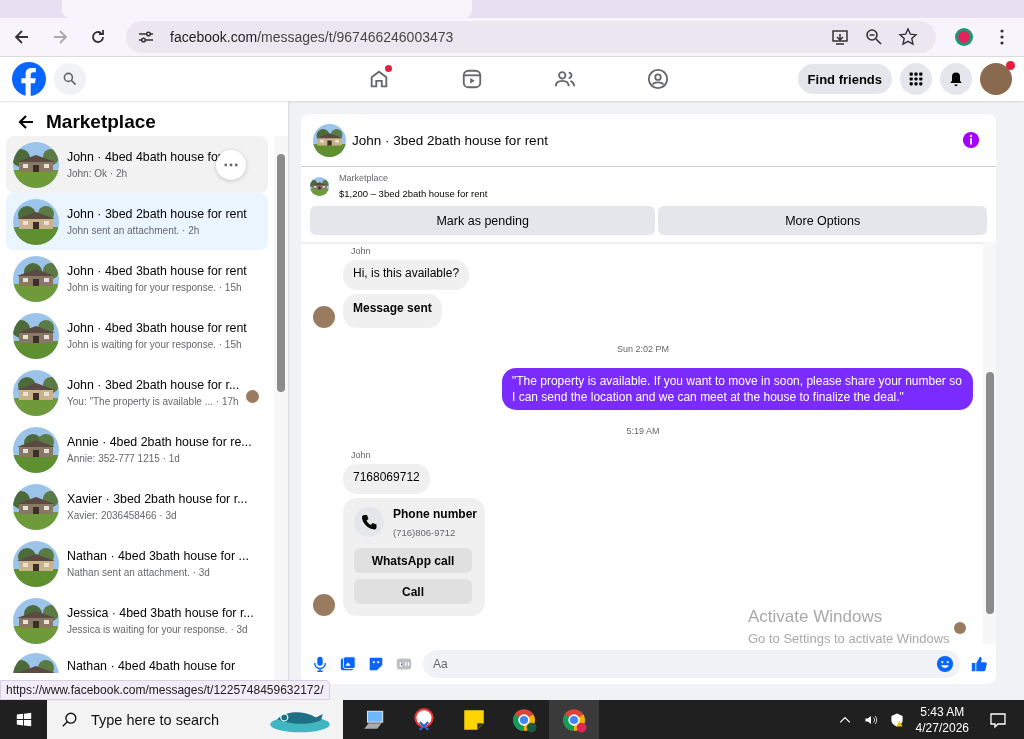  Describe the element at coordinates (413, 193) in the screenshot. I see `listing-title: $1,200 – 3bed 2bath house for rent` at that location.